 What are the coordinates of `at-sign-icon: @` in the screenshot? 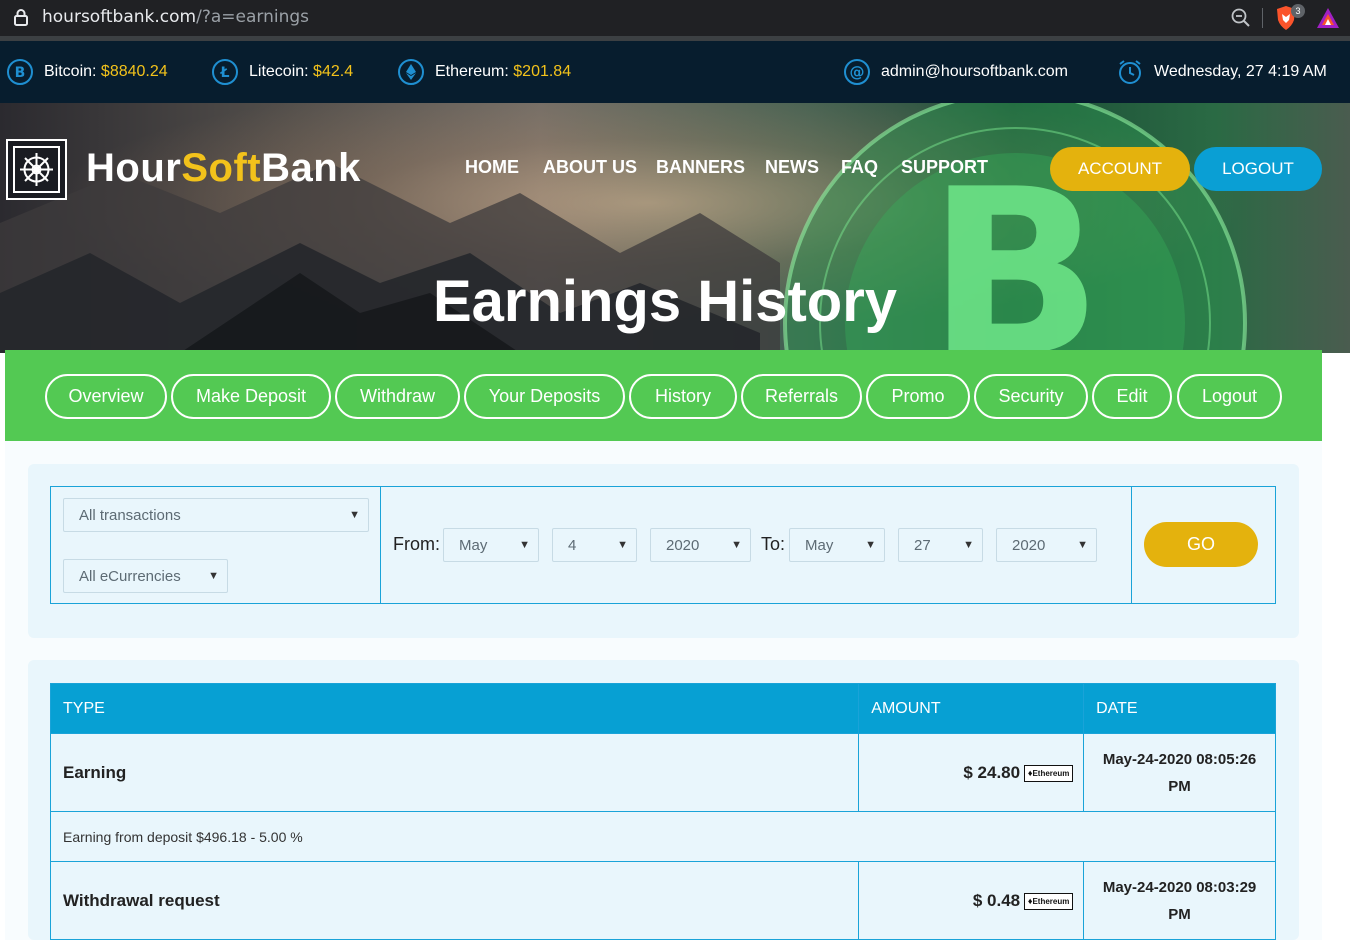 It's located at (857, 72).